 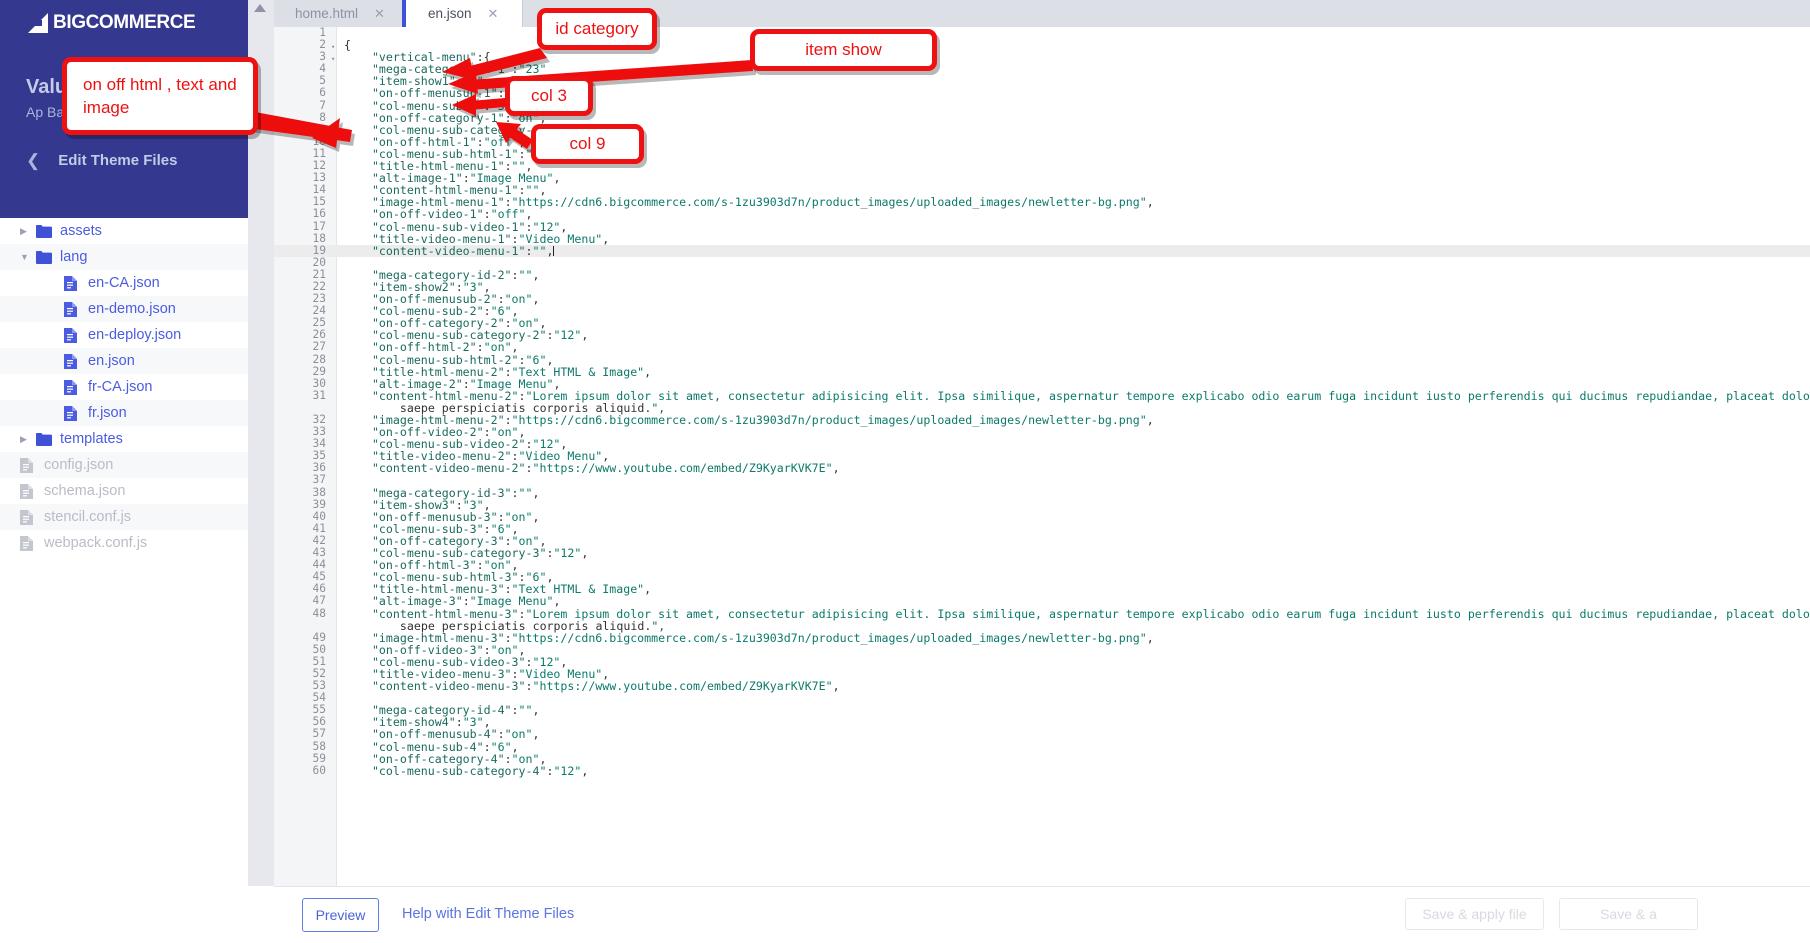 What do you see at coordinates (74, 257) in the screenshot?
I see `tree-item-label: lang` at bounding box center [74, 257].